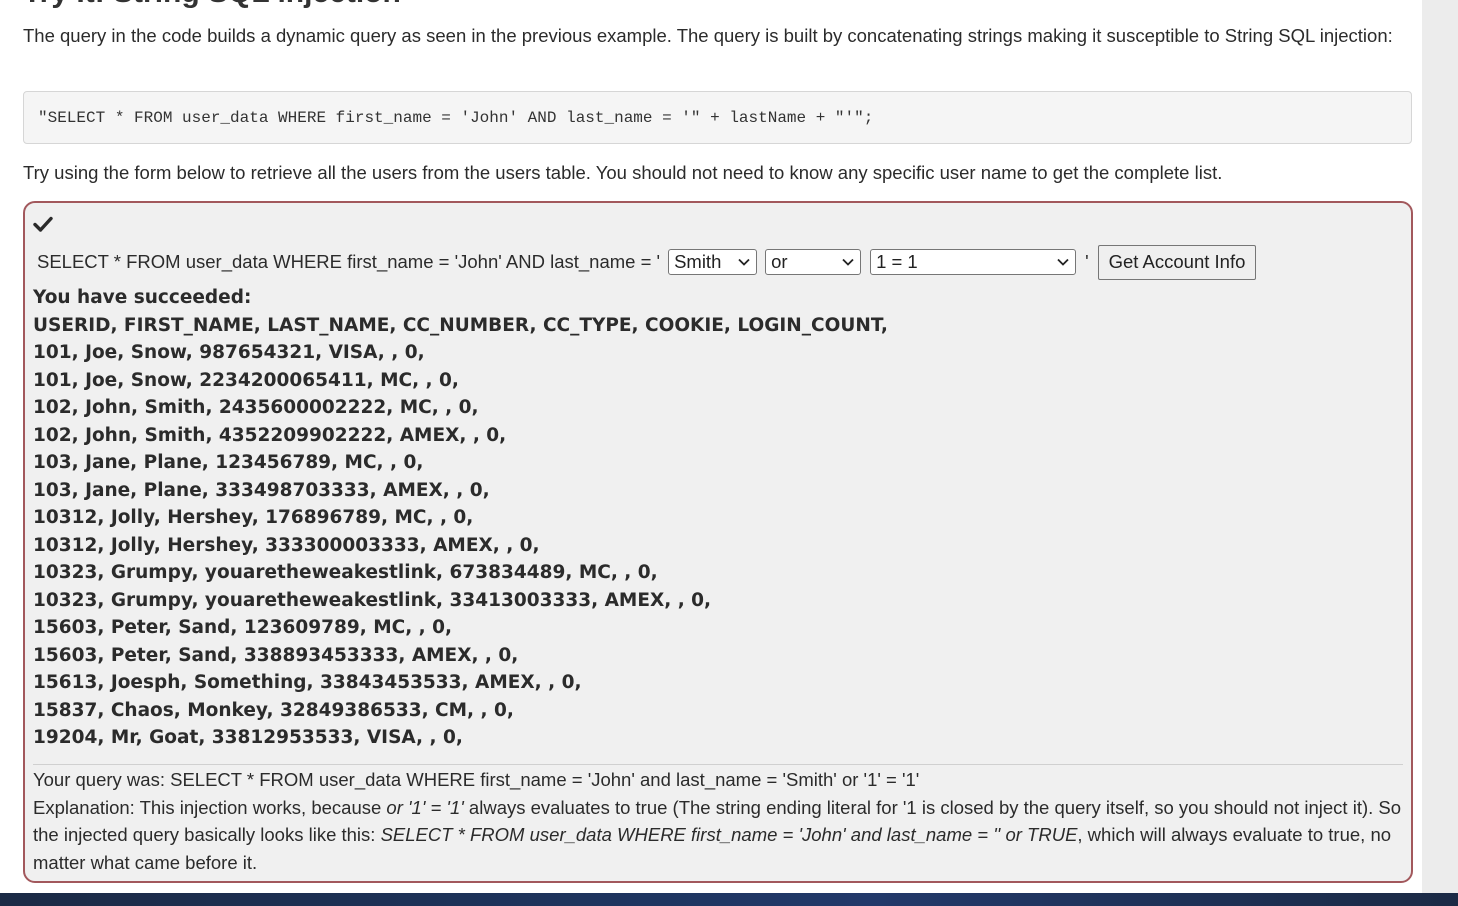 The width and height of the screenshot is (1458, 906). I want to click on output-divider, so click(718, 764).